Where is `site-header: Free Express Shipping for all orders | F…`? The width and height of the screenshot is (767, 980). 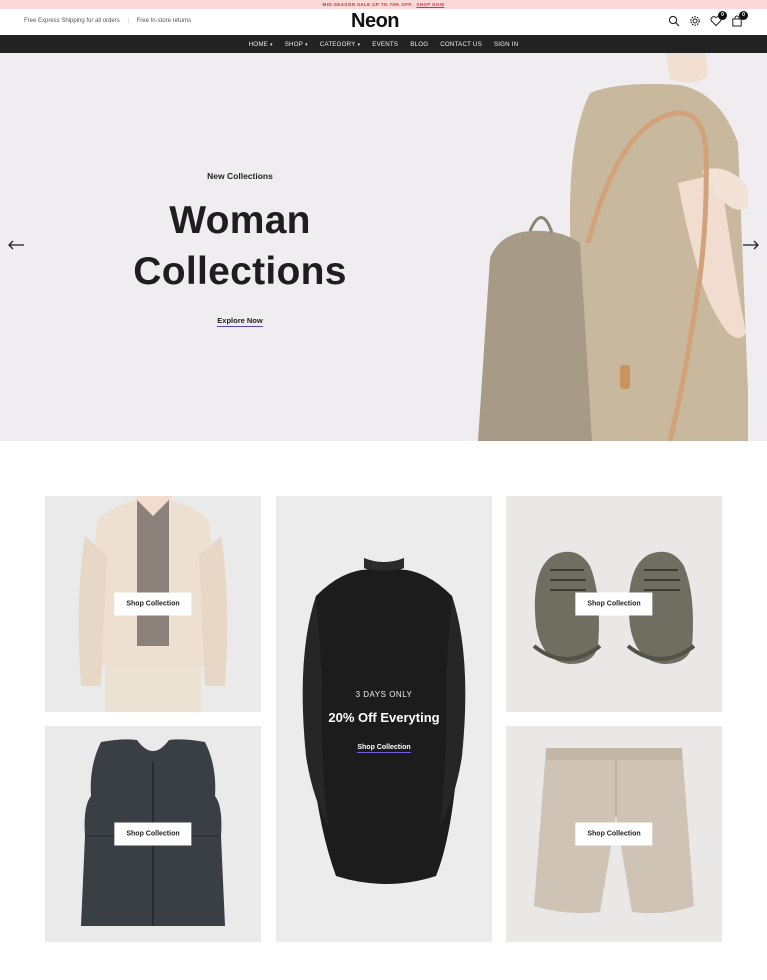 site-header: Free Express Shipping for all orders | F… is located at coordinates (383, 22).